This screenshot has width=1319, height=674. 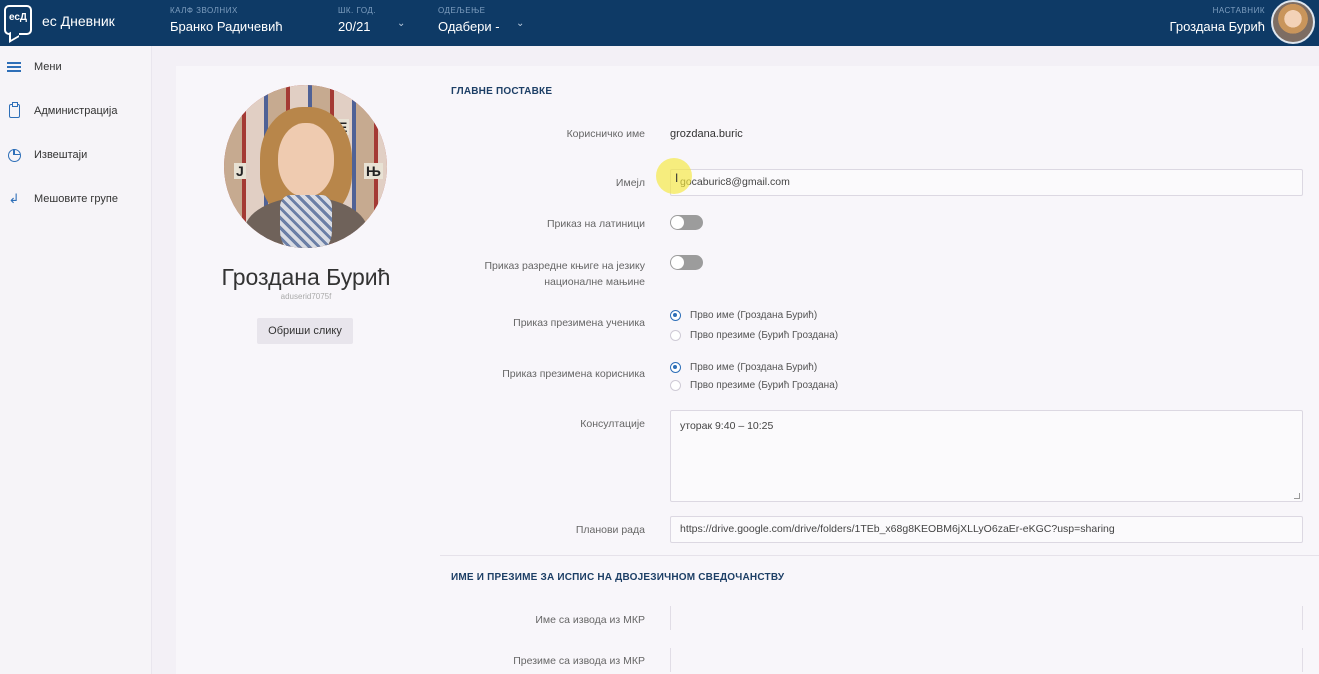 What do you see at coordinates (354, 26) in the screenshot?
I see `school-year-value: 20/21` at bounding box center [354, 26].